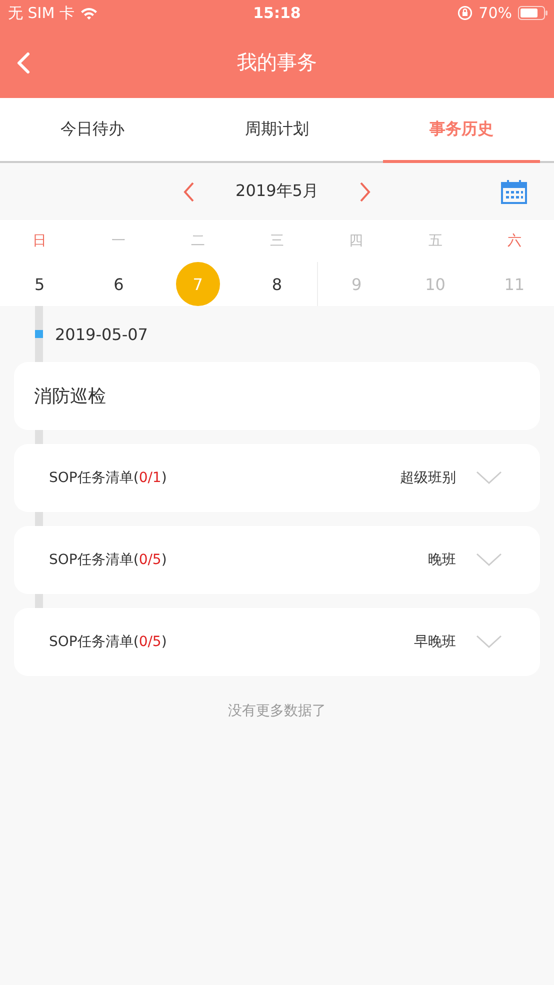  What do you see at coordinates (41, 13) in the screenshot?
I see `carrier-label: 无 SIM 卡` at bounding box center [41, 13].